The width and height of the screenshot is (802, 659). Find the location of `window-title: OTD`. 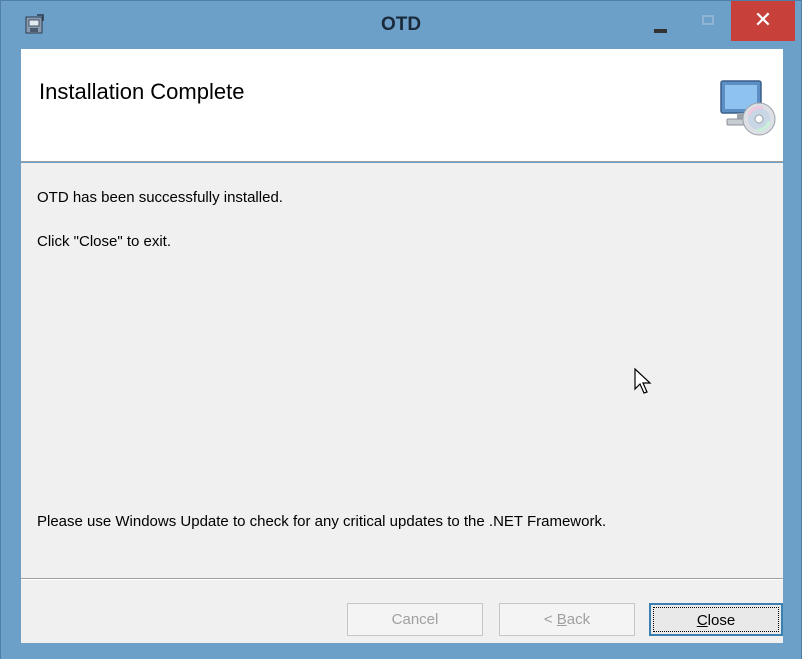

window-title: OTD is located at coordinates (401, 24).